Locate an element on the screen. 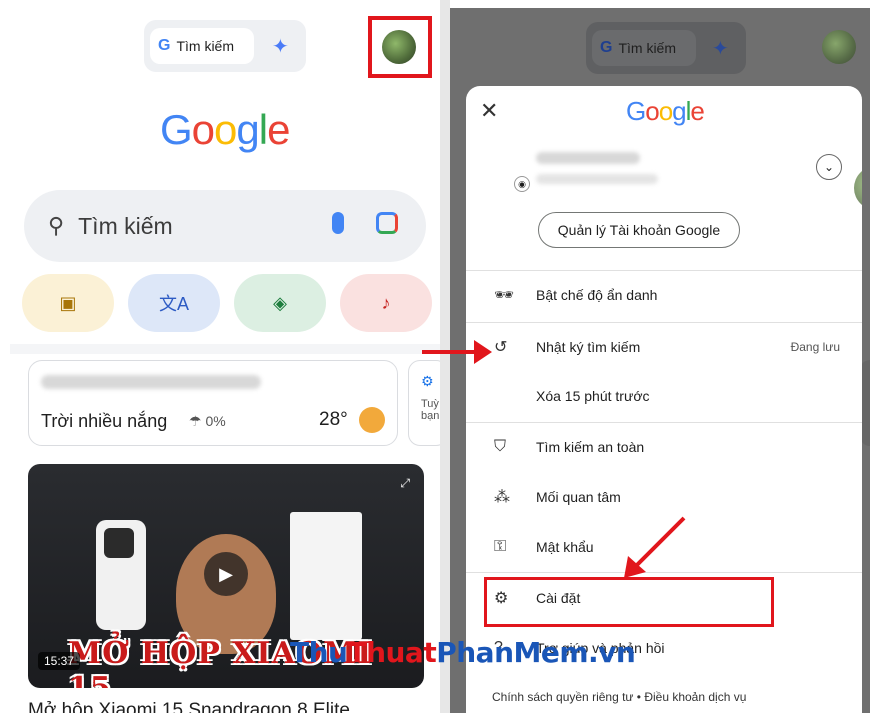 This screenshot has width=870, height=713. weather-card: Trời nhiều nắng ☂ 0% 28° is located at coordinates (213, 403).